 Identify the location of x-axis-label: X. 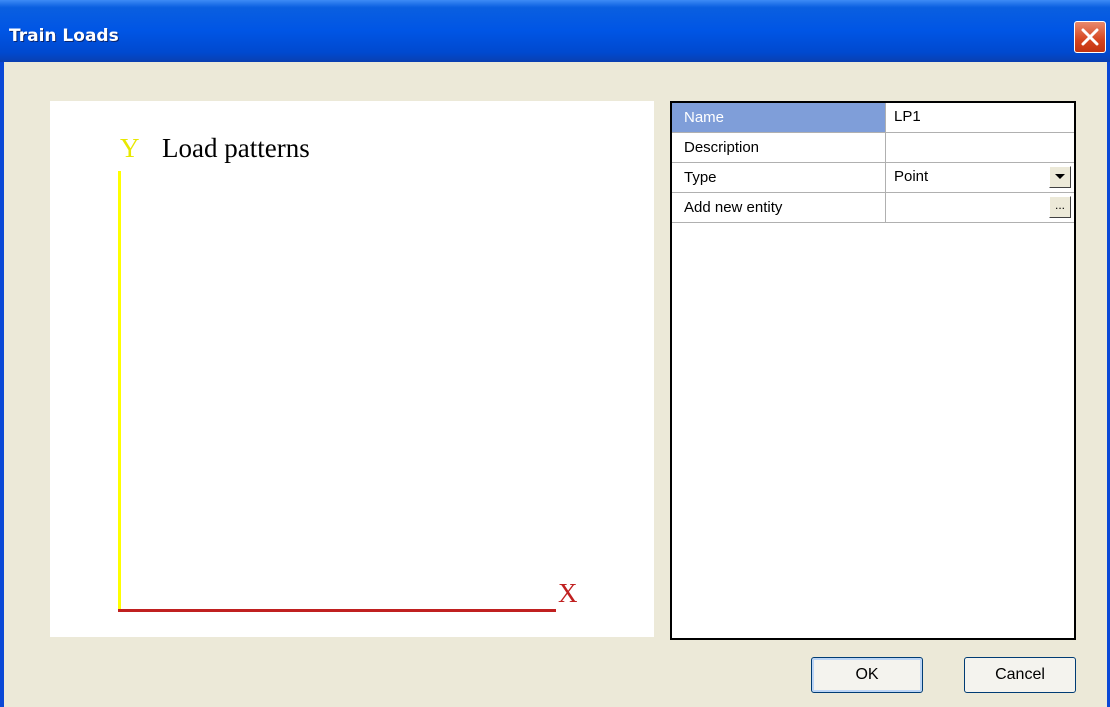
(568, 593).